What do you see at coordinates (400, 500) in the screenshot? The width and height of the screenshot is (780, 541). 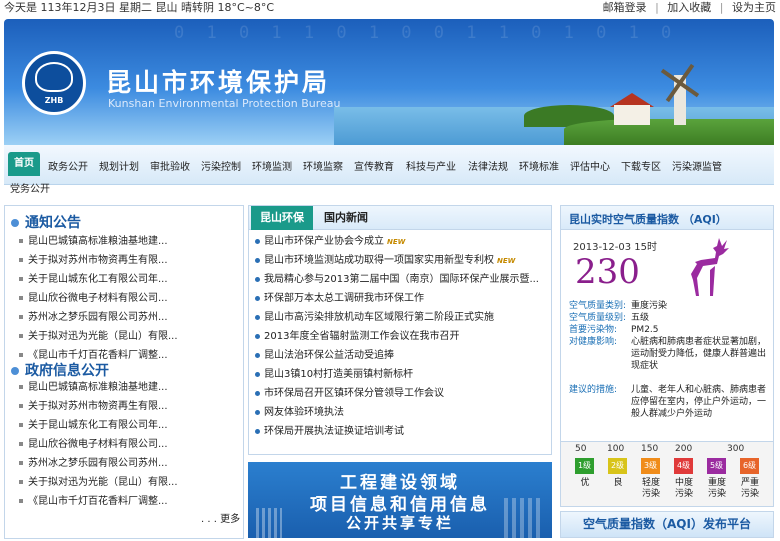 I see `construction-info-banner: 工程建设领域 项目信息和信用信息 公开共享专栏` at bounding box center [400, 500].